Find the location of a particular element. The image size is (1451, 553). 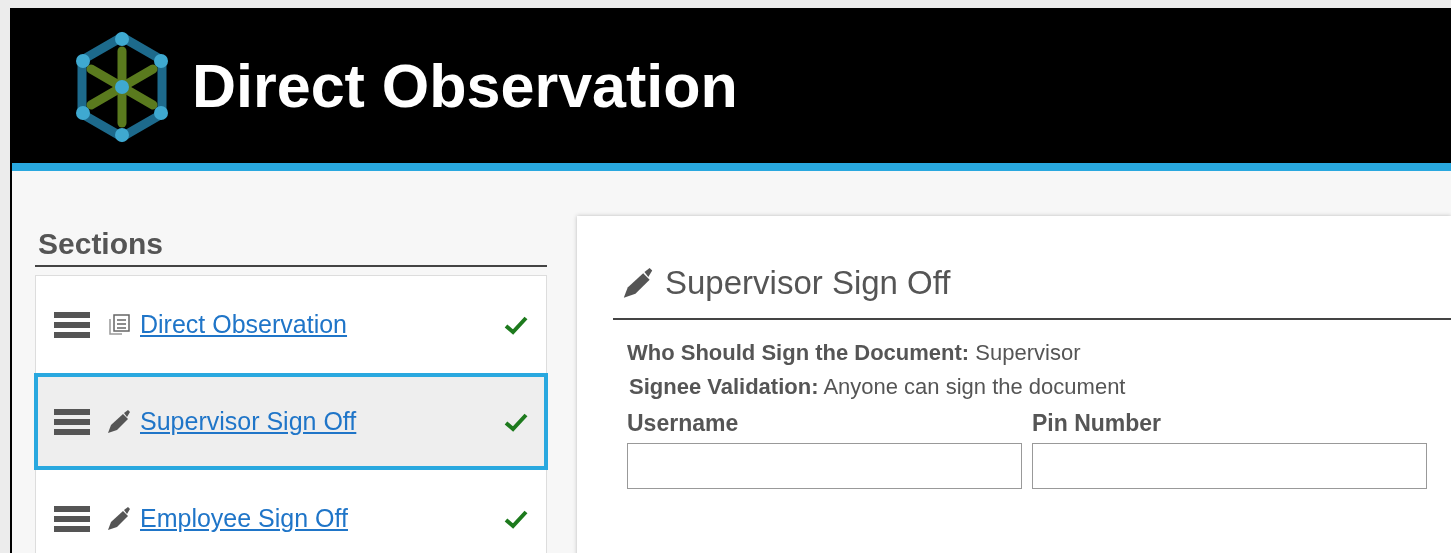

section-link: Direct Observation is located at coordinates (244, 324).